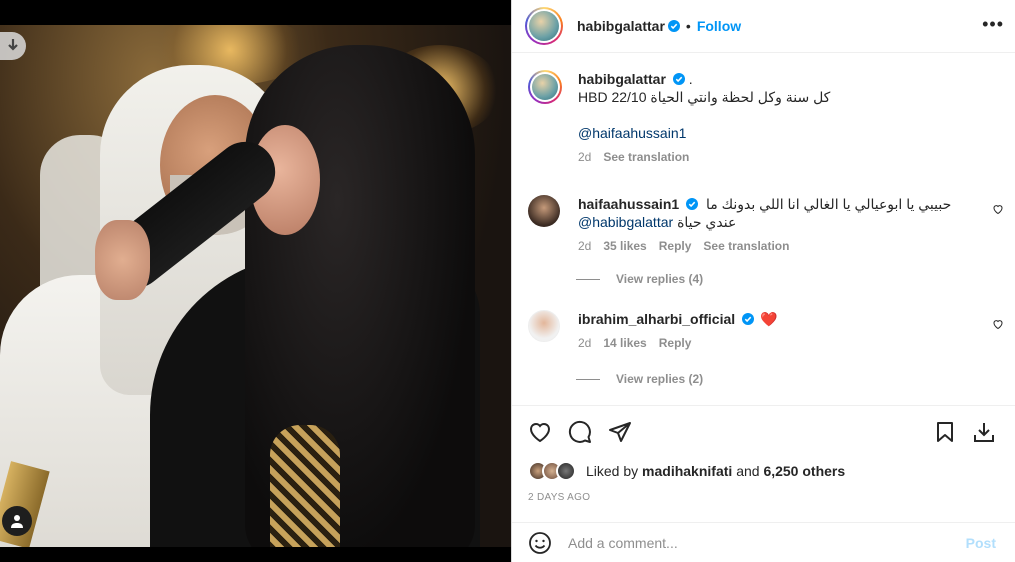  I want to click on caption-mention: @haifaahussain1, so click(632, 133).